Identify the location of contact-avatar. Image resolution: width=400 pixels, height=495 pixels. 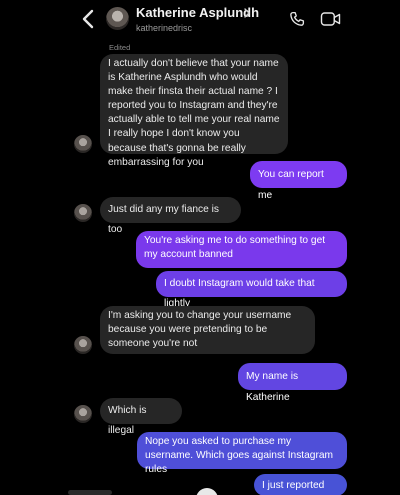
(117, 18).